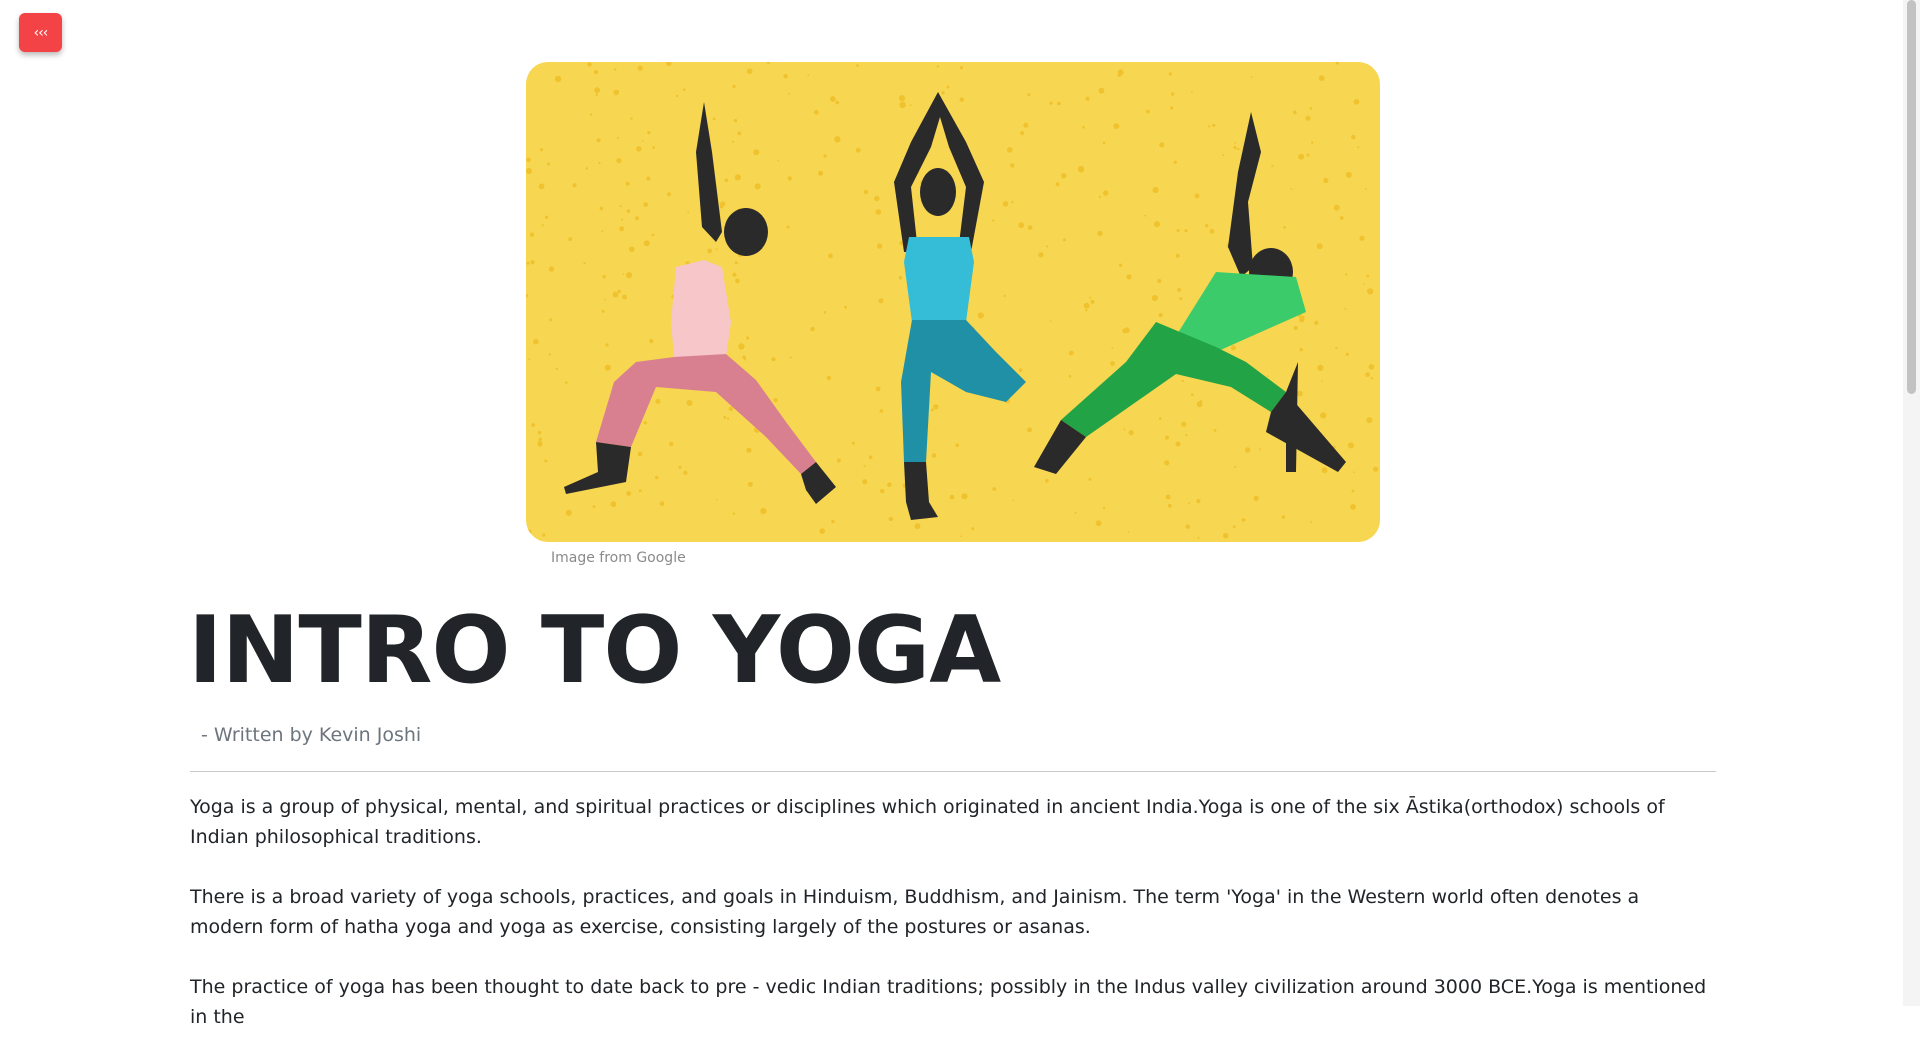  Describe the element at coordinates (953, 771) in the screenshot. I see `divider` at that location.